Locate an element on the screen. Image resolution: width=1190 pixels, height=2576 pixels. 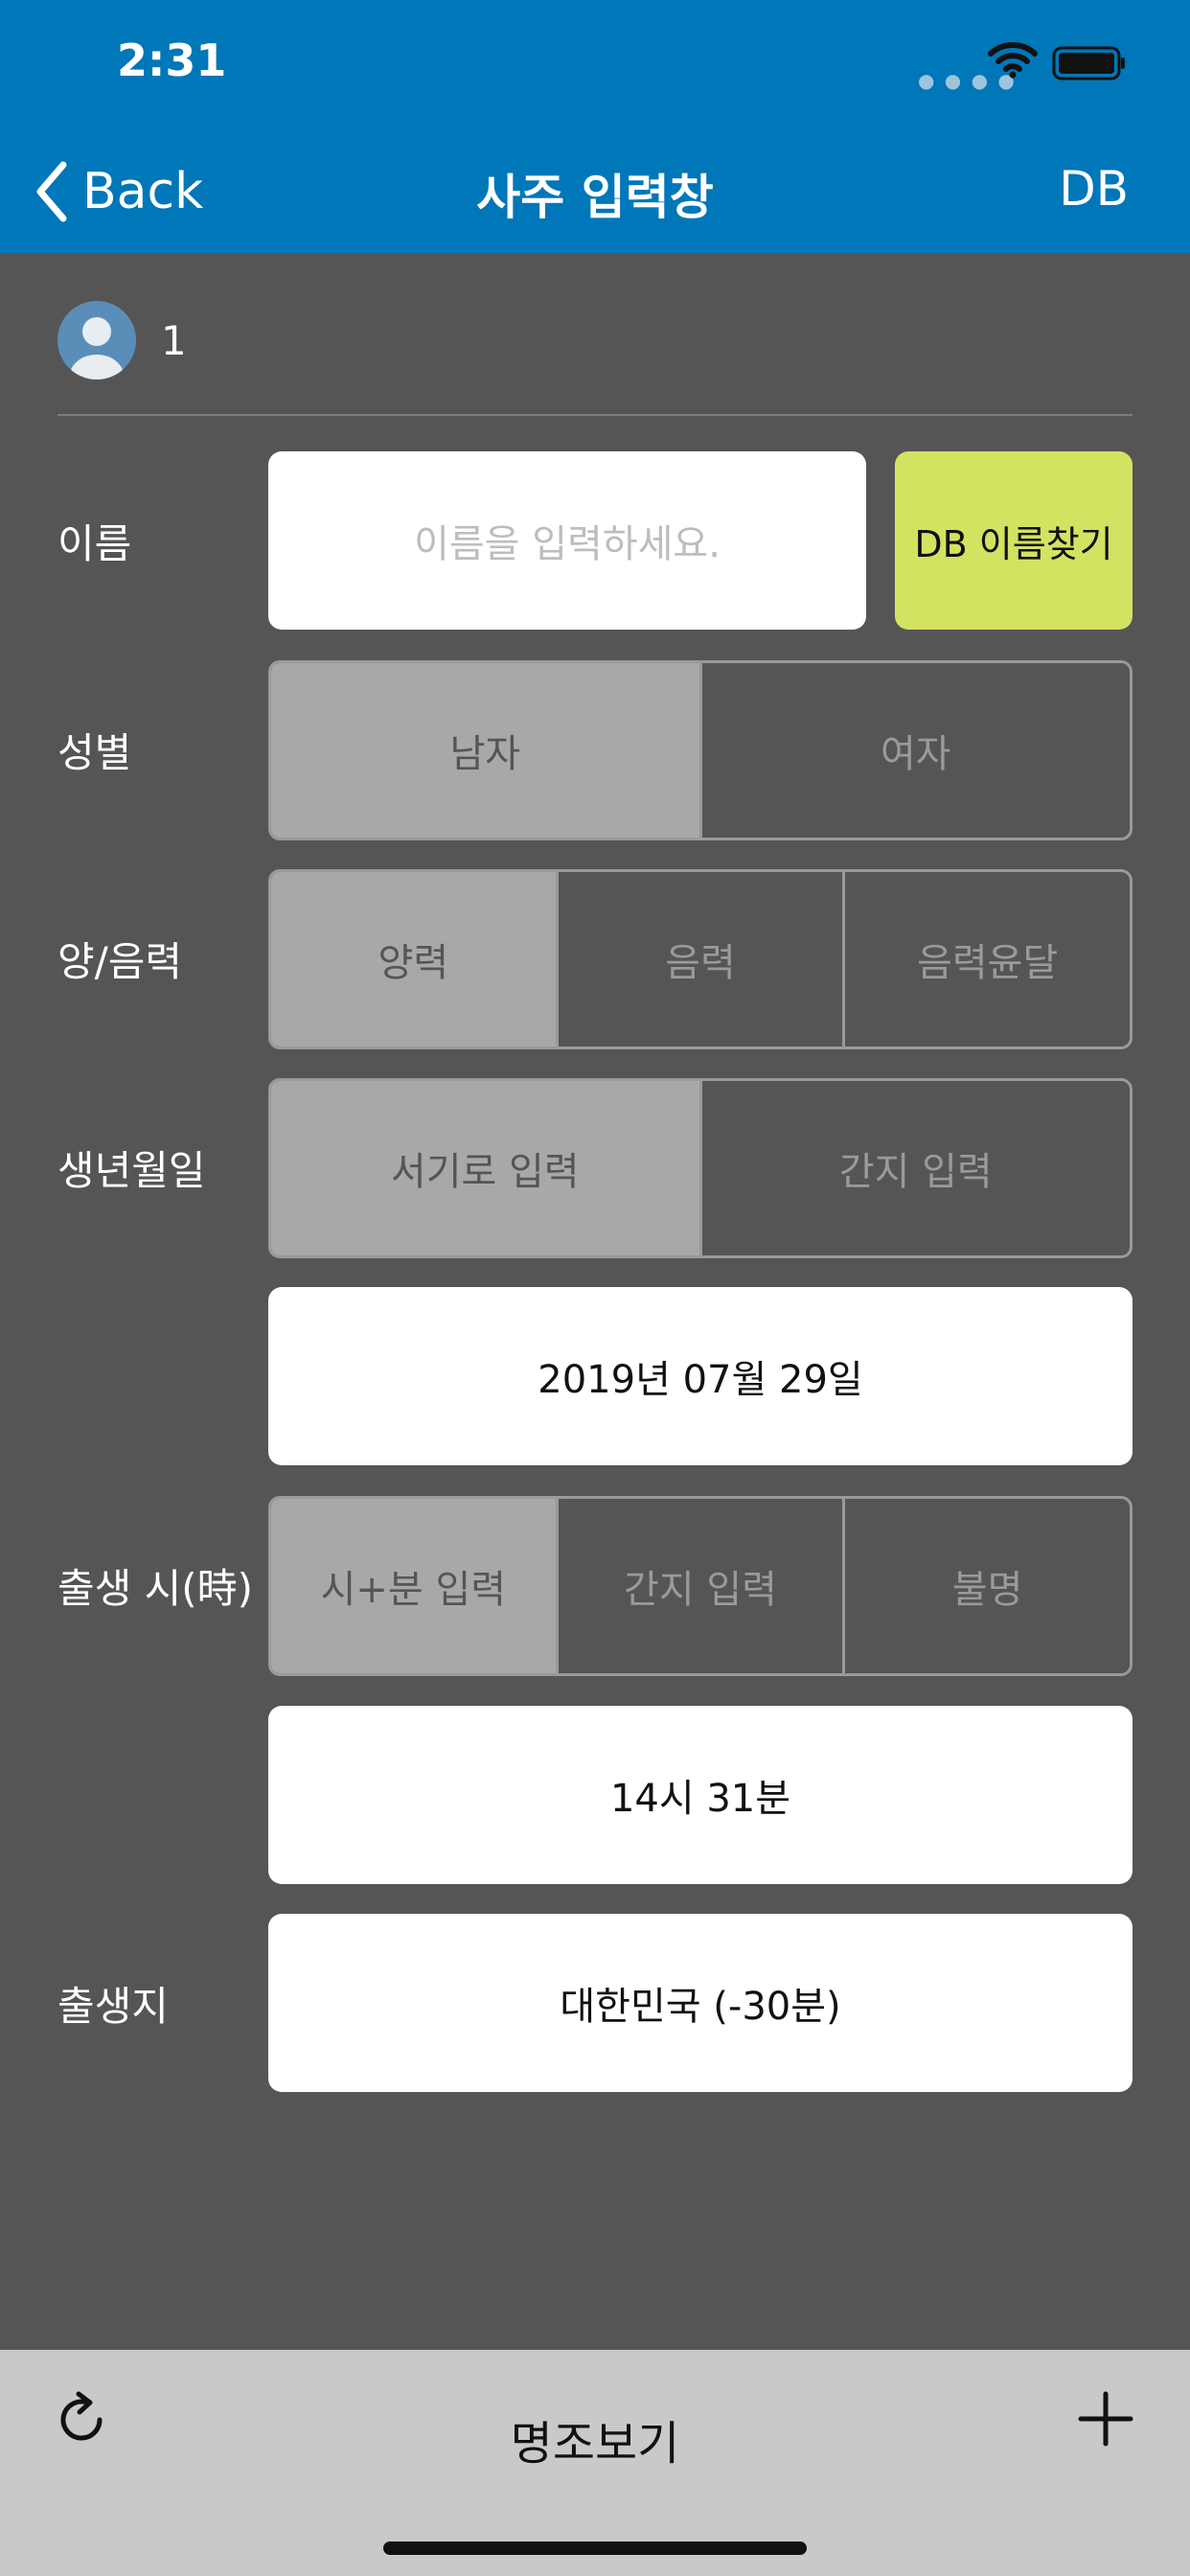
divider is located at coordinates (595, 415).